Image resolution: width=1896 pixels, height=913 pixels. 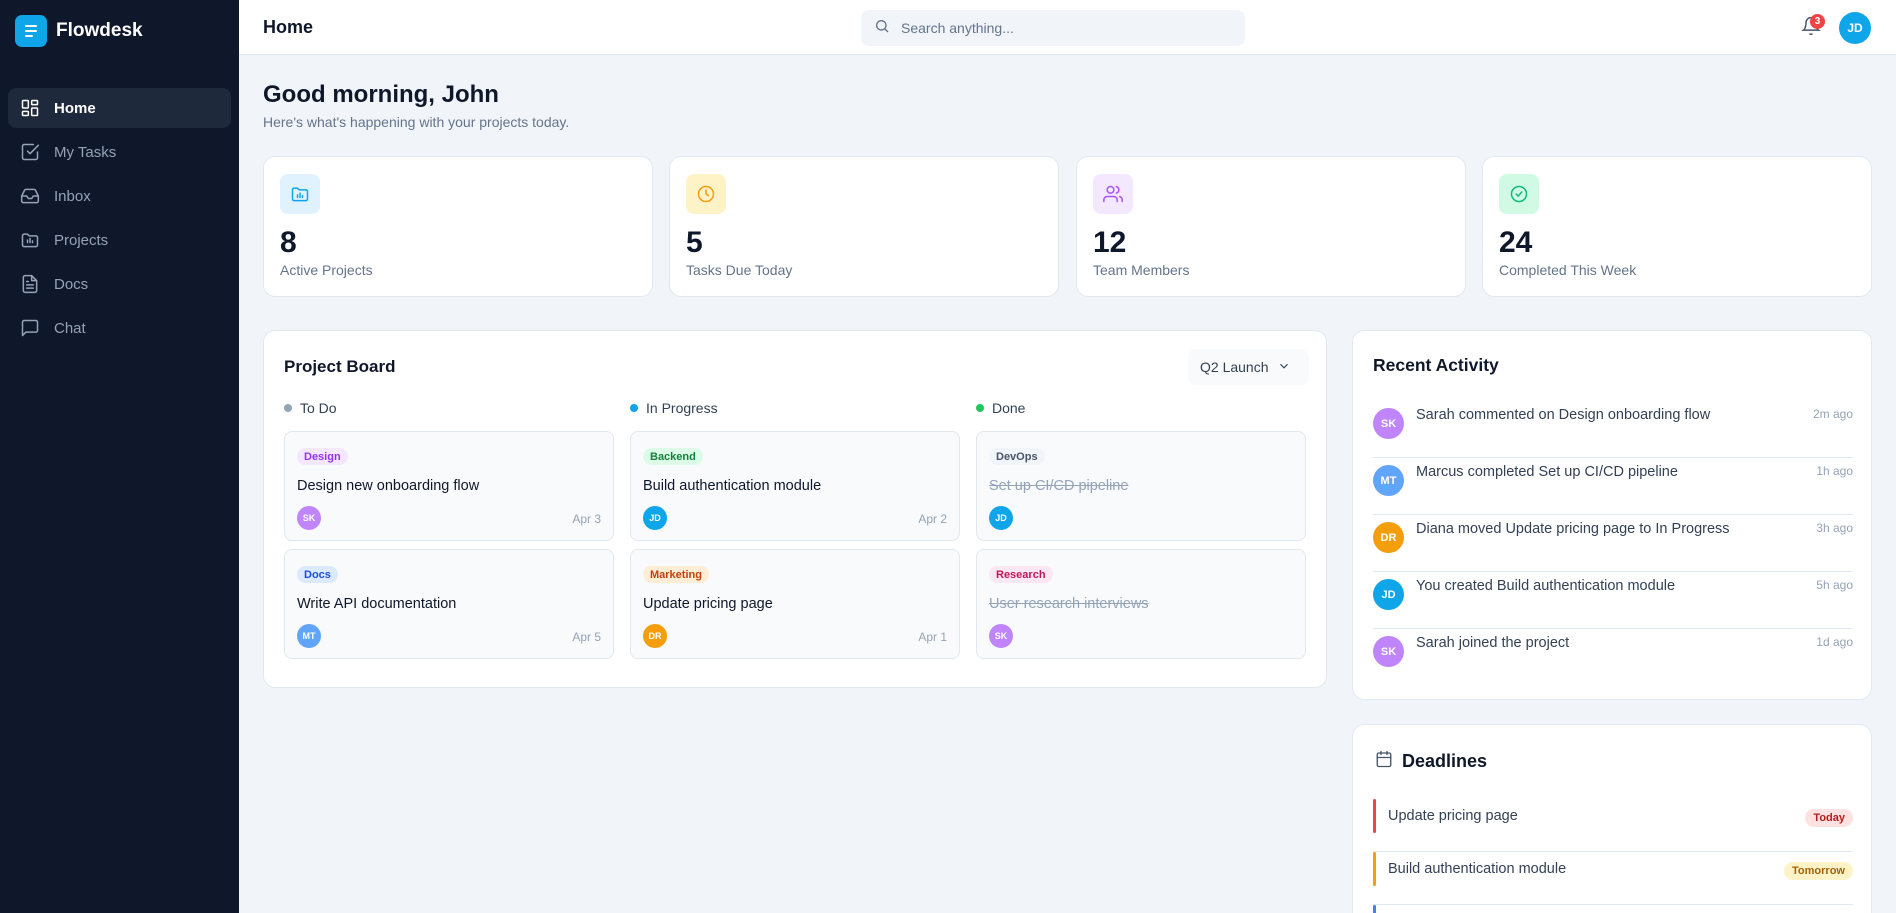 What do you see at coordinates (70, 328) in the screenshot?
I see `sidebar-item-label: Chat` at bounding box center [70, 328].